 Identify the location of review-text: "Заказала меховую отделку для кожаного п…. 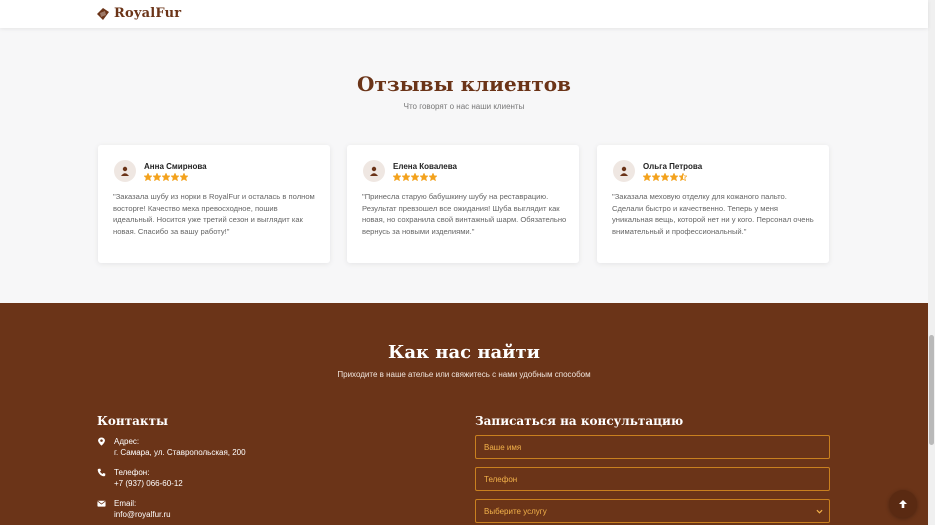
(713, 214).